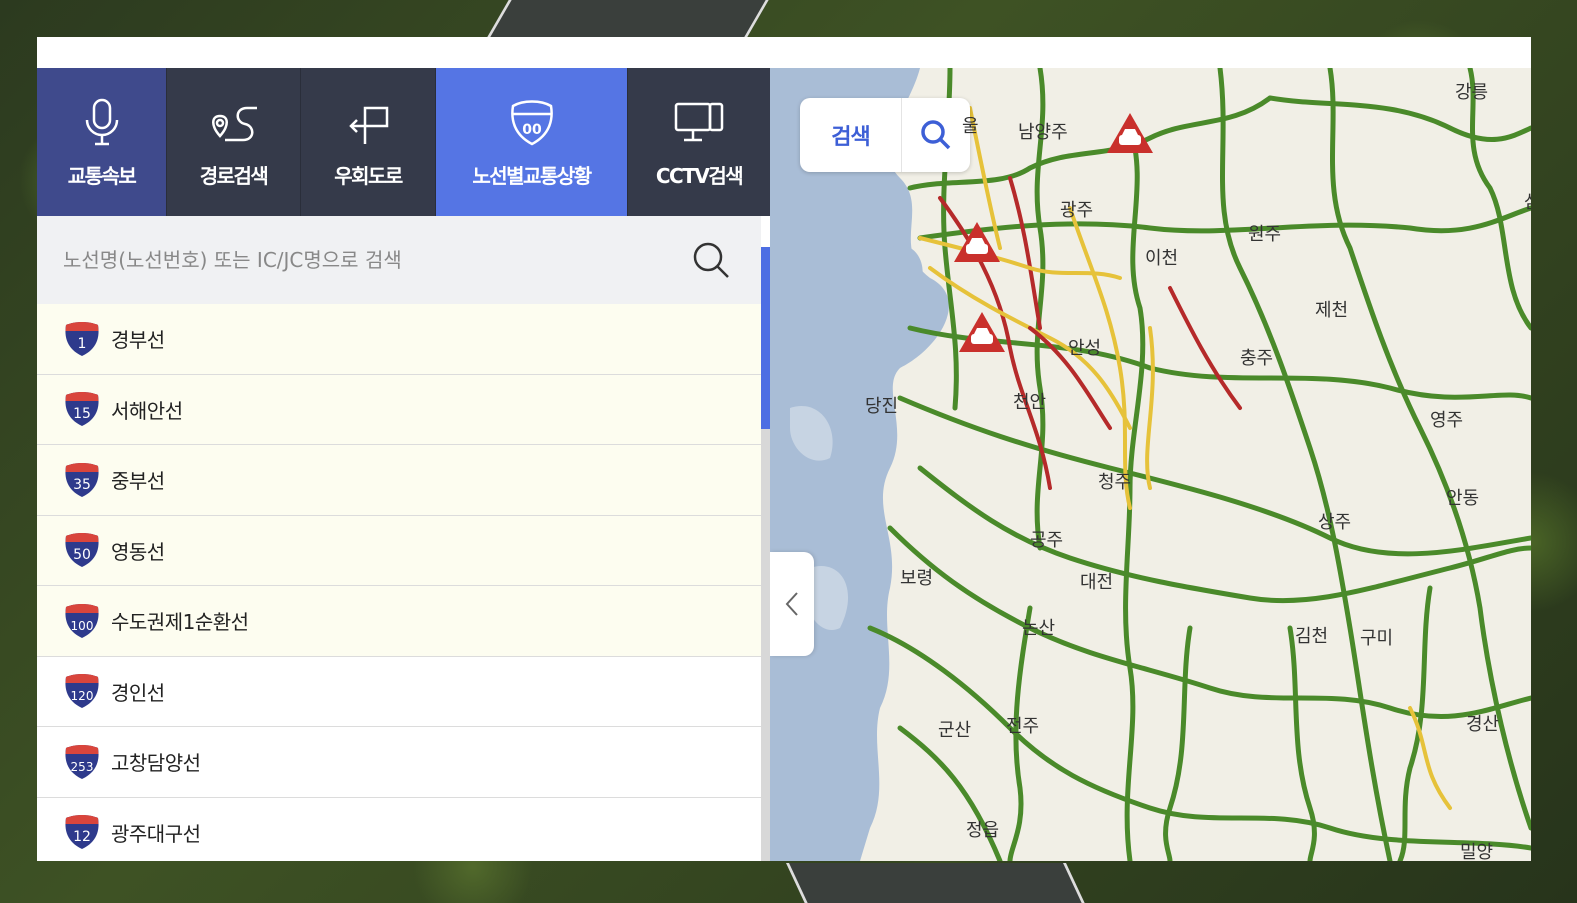 This screenshot has height=903, width=1577. What do you see at coordinates (970, 126) in the screenshot?
I see `map-city-label: 울` at bounding box center [970, 126].